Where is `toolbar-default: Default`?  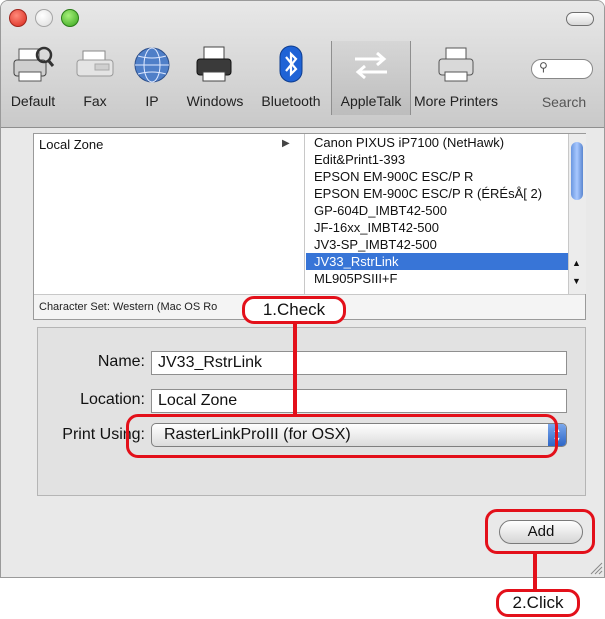
toolbar-default: Default is located at coordinates (33, 78).